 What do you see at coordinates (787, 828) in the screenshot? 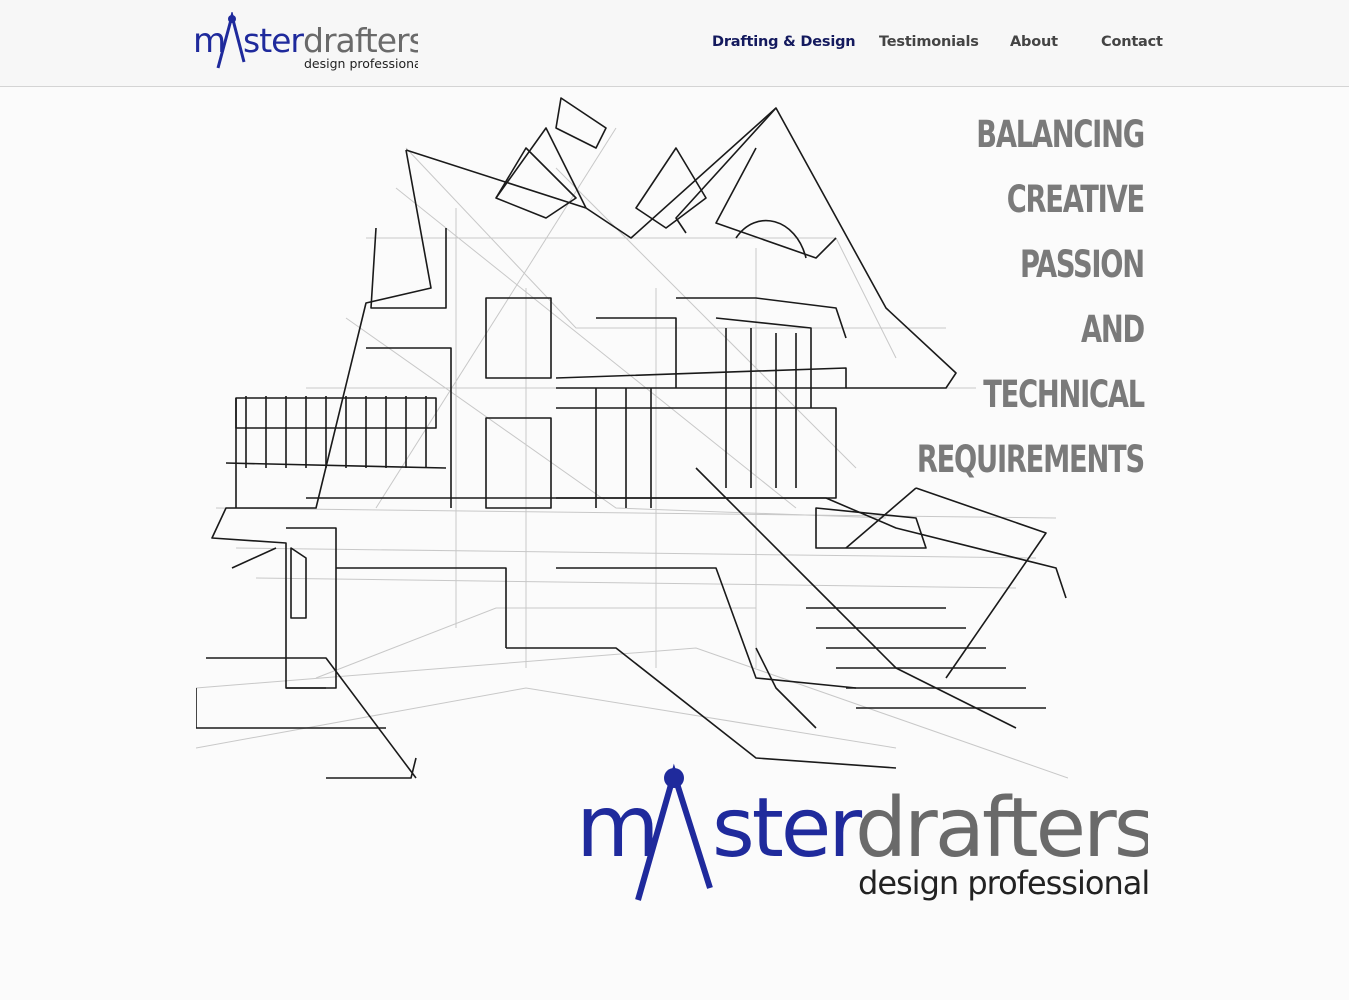
I see `svg-text: ster` at bounding box center [787, 828].